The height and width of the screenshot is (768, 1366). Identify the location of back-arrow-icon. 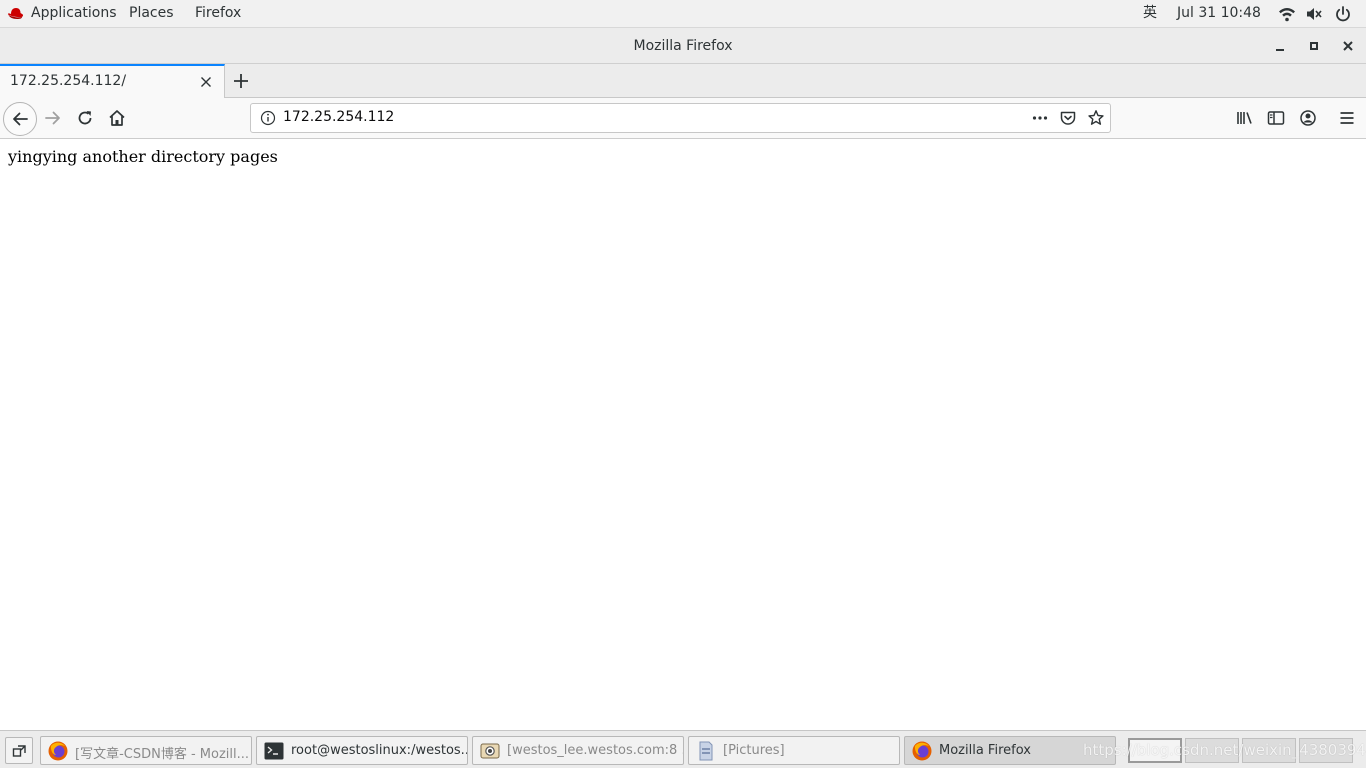
(20, 119).